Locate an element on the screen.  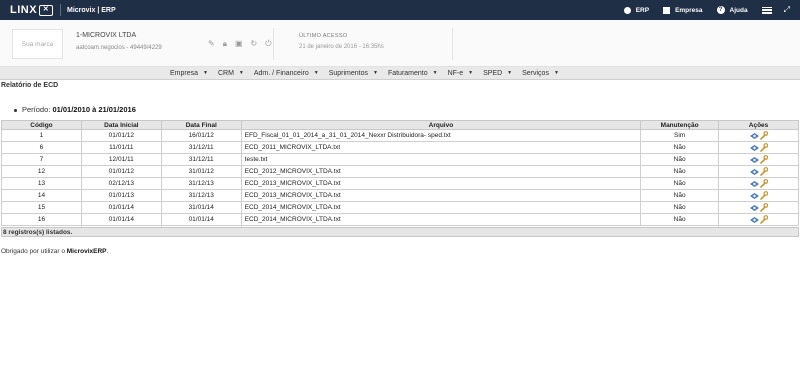
linx-logo: LINX ✕ is located at coordinates (29, 10).